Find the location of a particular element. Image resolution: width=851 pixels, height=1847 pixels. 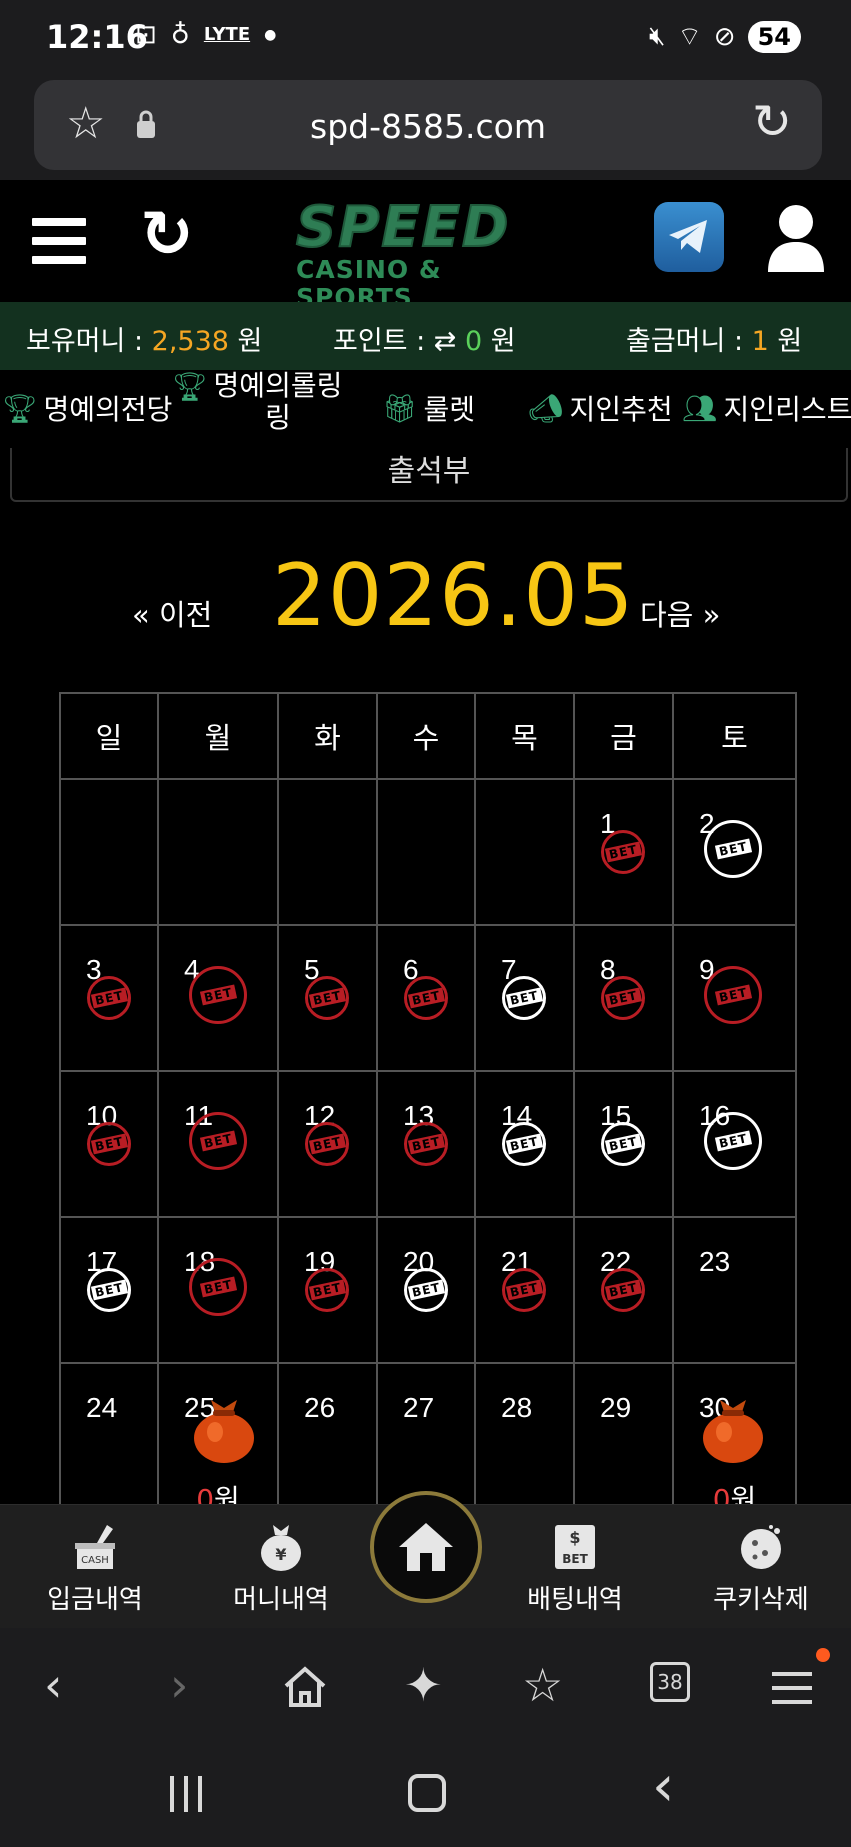

nav-referral: 📣︎ 지인추천 is located at coordinates (600, 408).